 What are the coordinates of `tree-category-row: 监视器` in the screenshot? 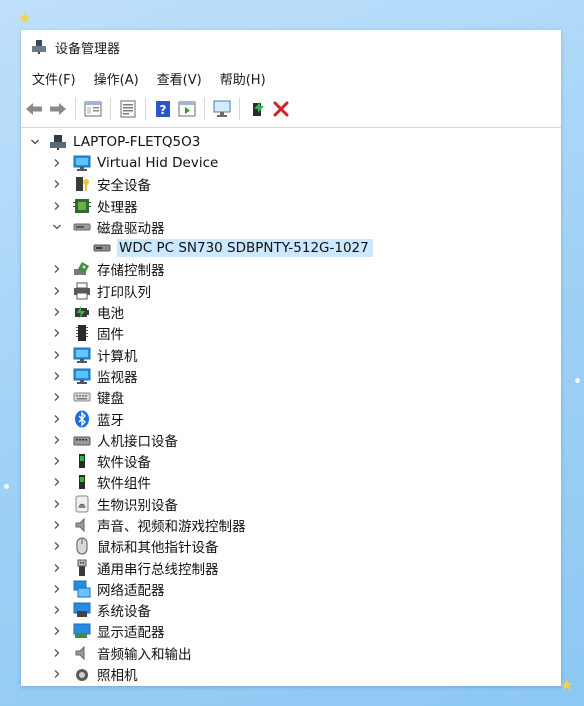 It's located at (291, 375).